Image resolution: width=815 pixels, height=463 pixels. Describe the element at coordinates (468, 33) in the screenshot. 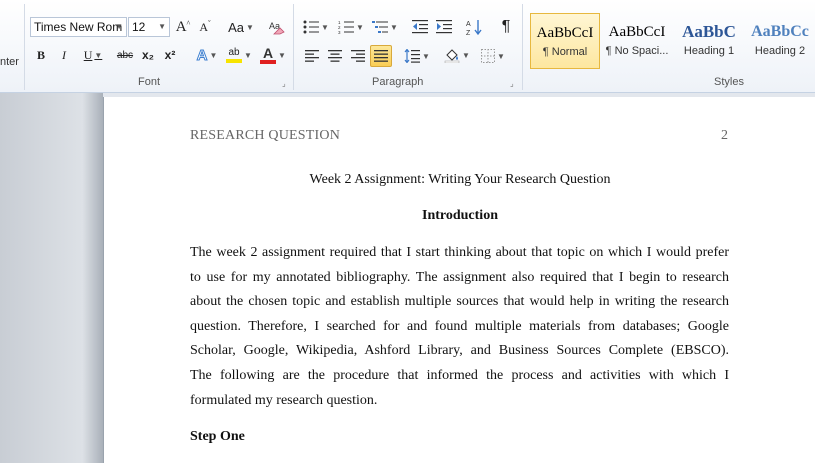

I see `svg-text: Z` at that location.